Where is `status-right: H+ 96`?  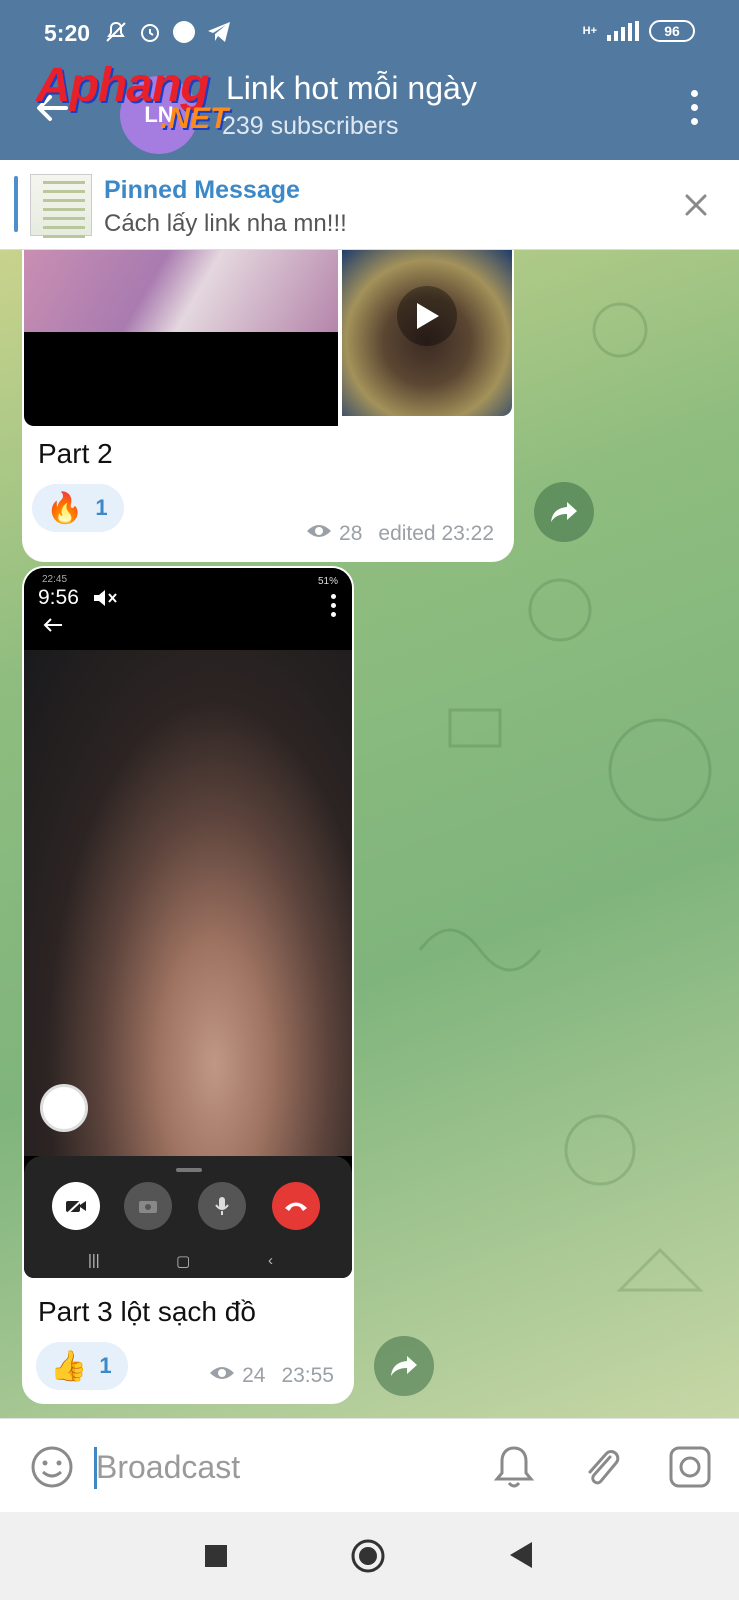 status-right: H+ 96 is located at coordinates (639, 31).